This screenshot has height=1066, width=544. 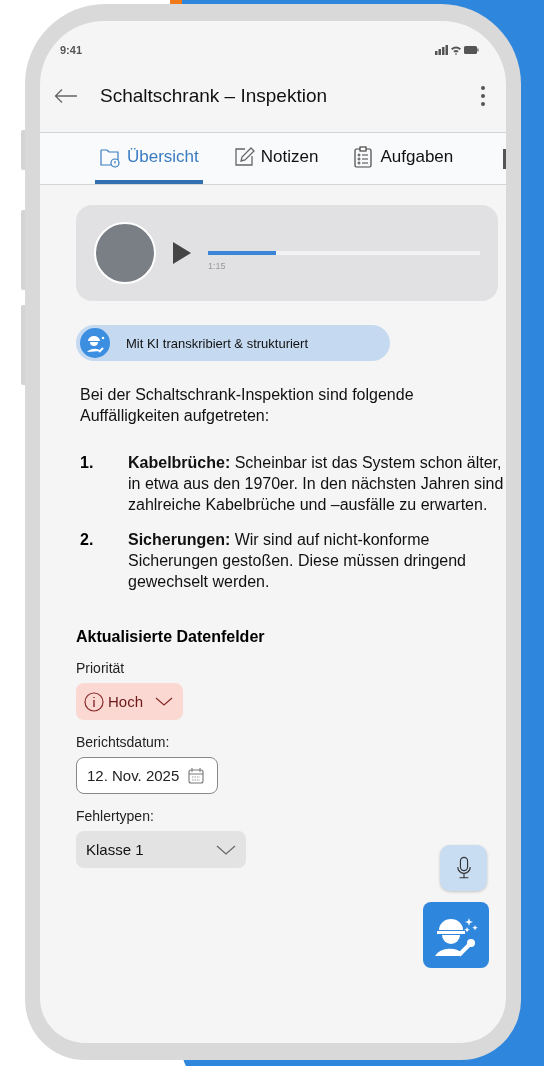 I want to click on priority-dropdown: Hoch, so click(x=130, y=701).